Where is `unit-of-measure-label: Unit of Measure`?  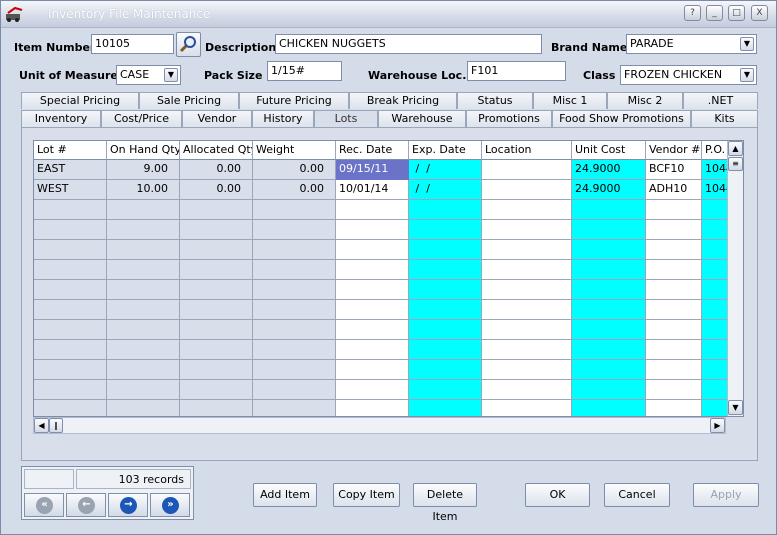
unit-of-measure-label: Unit of Measure is located at coordinates (68, 75).